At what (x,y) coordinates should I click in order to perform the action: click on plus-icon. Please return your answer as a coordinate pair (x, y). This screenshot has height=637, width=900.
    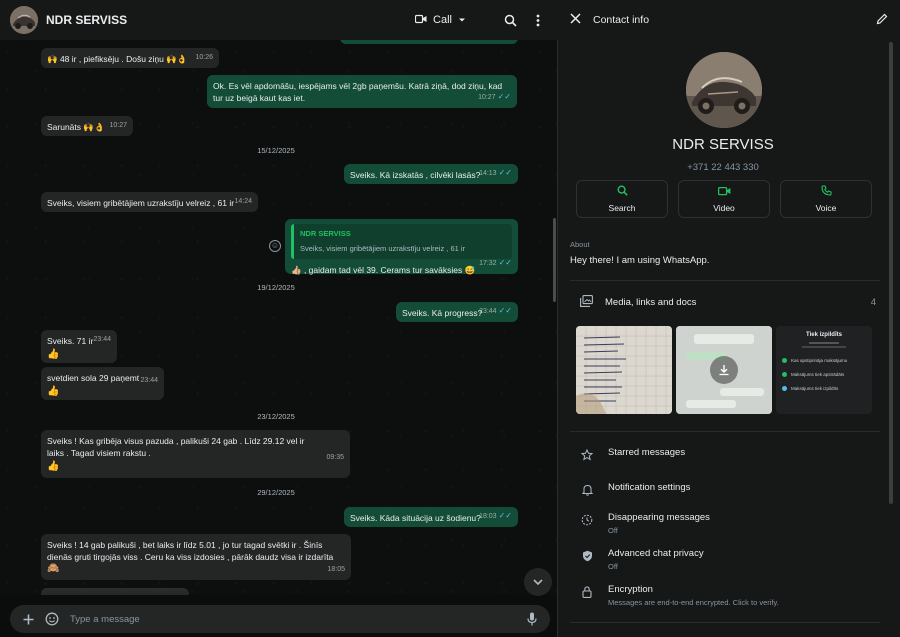
    Looking at the image, I should click on (28, 619).